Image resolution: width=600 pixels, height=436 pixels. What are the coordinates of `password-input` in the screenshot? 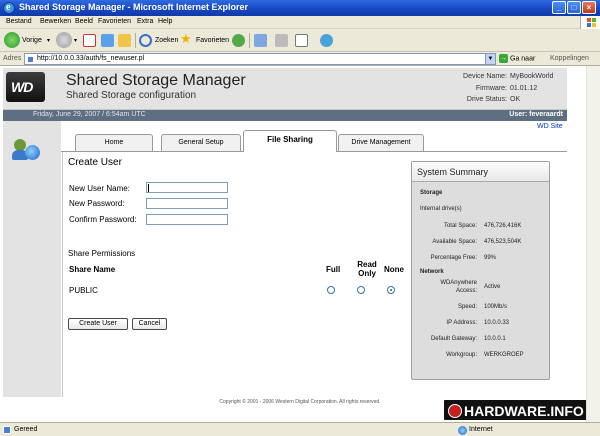 It's located at (187, 203).